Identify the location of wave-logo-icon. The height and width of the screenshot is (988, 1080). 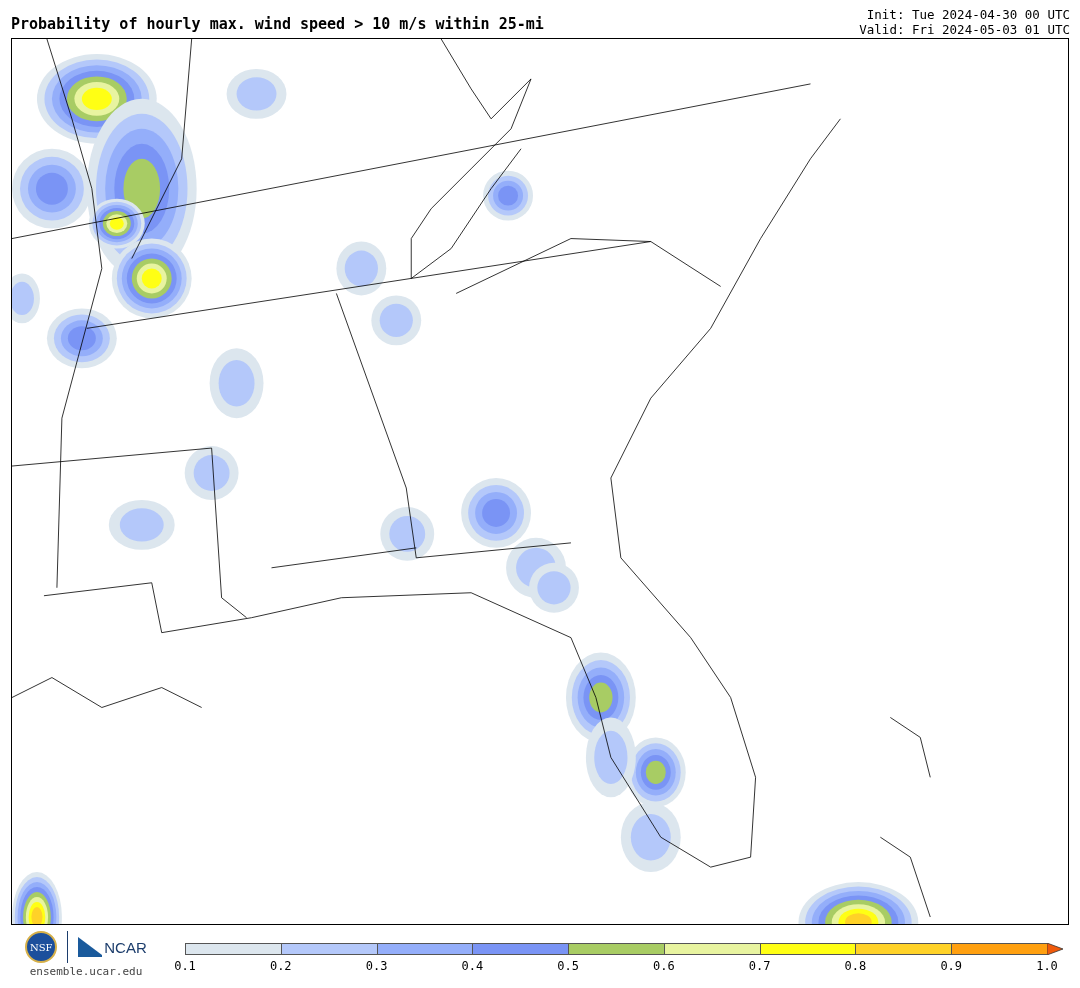
(90, 947).